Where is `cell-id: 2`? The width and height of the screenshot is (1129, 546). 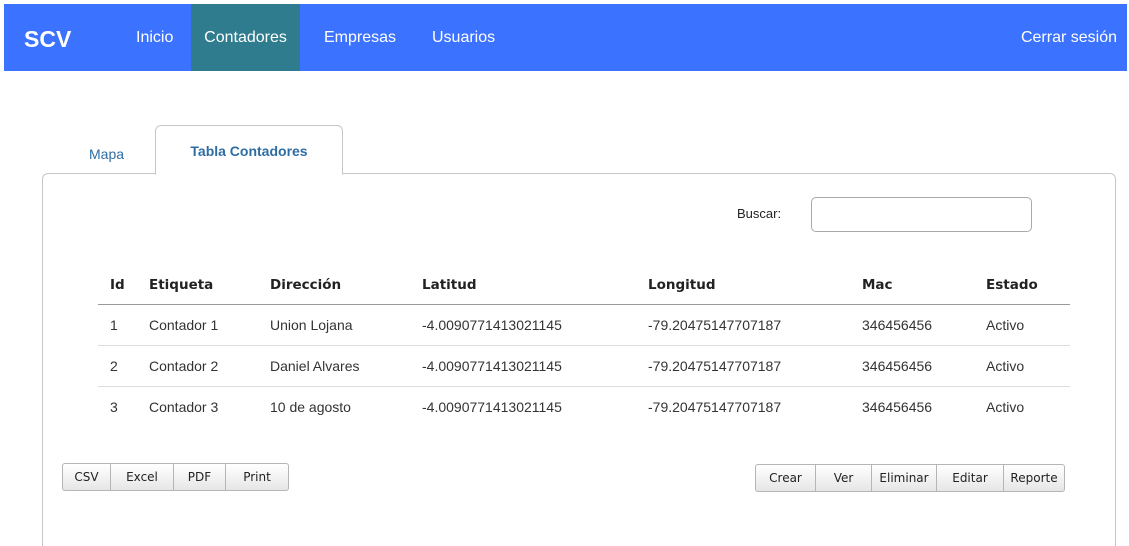
cell-id: 2 is located at coordinates (117, 366).